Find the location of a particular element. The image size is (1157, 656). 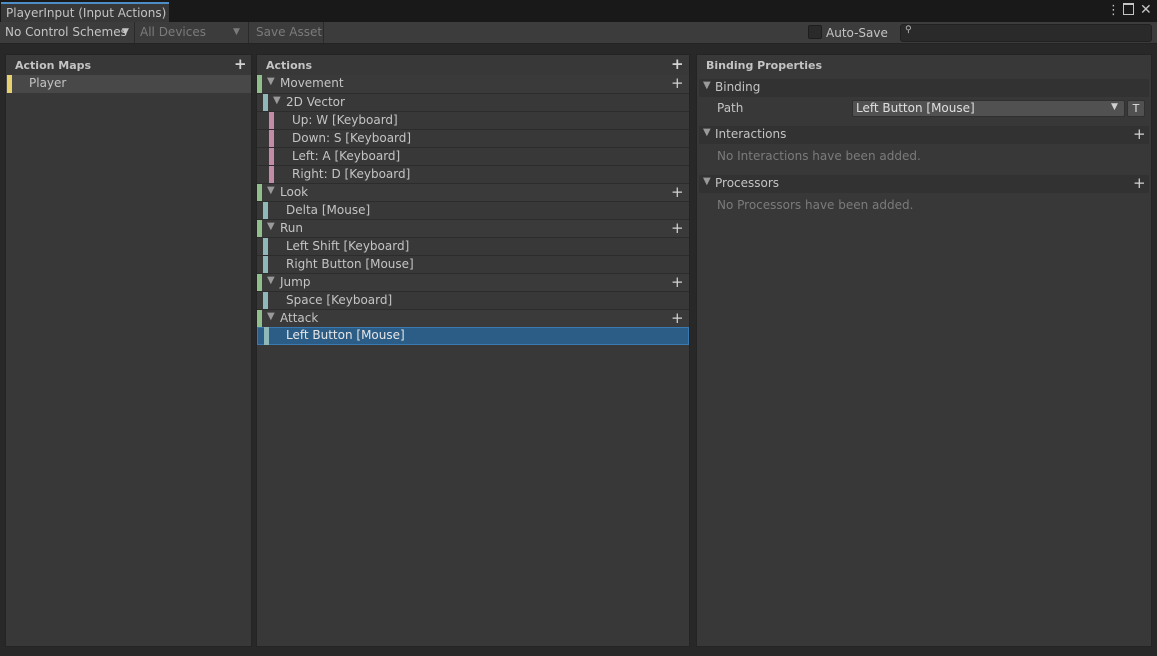

binding-label: Down: S [Keyboard] is located at coordinates (352, 138).